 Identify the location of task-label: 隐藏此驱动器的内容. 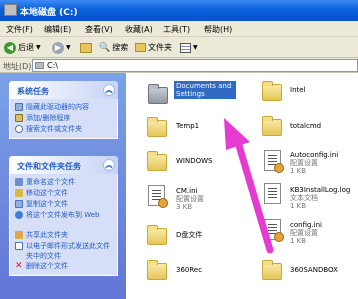
(57, 107).